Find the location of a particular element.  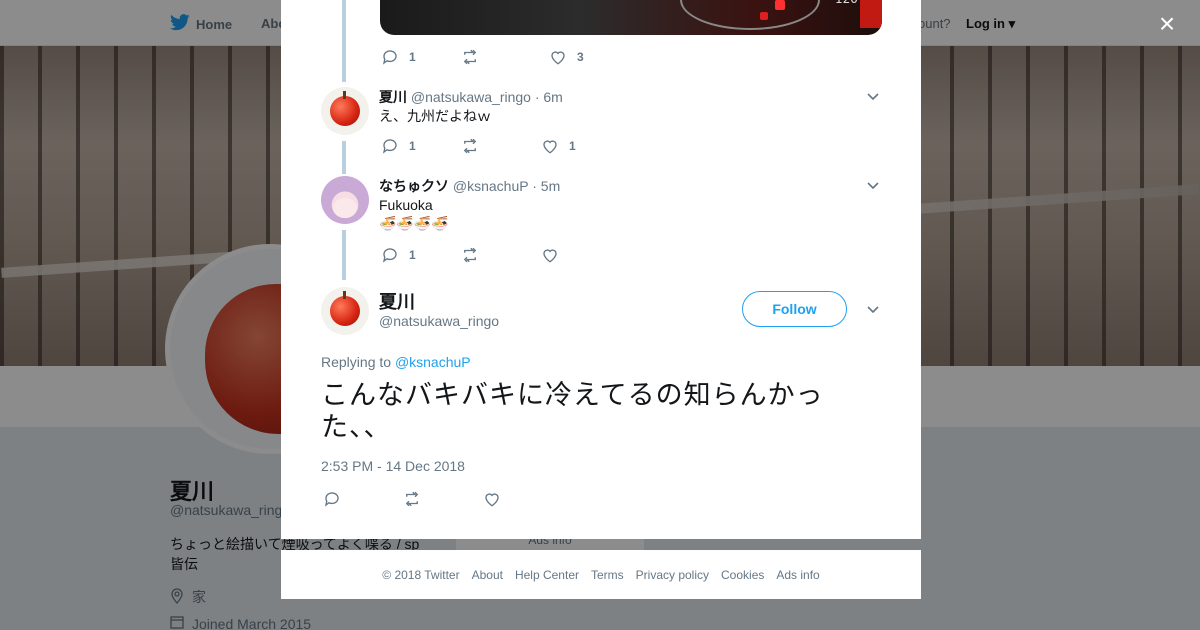

author-name: なちゅクソ is located at coordinates (414, 186).